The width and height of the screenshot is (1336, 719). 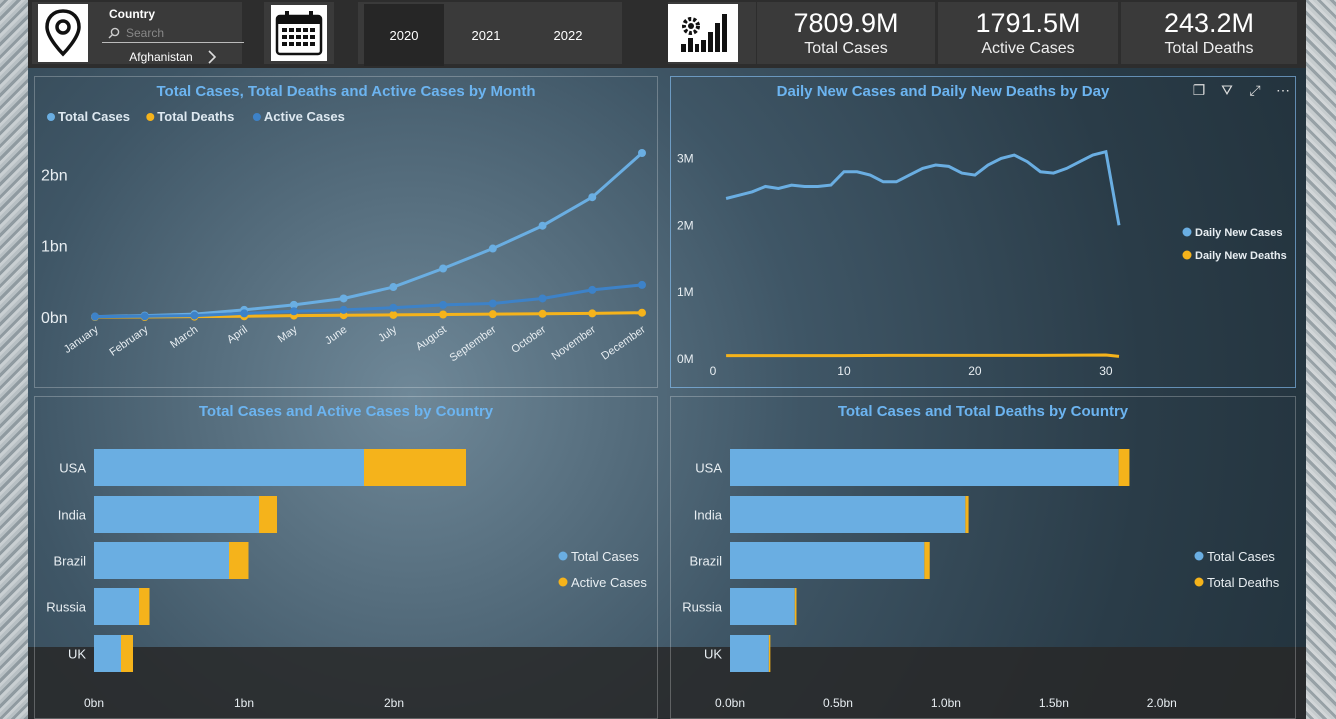 I want to click on kpi-label: Active Cases, so click(x=1028, y=48).